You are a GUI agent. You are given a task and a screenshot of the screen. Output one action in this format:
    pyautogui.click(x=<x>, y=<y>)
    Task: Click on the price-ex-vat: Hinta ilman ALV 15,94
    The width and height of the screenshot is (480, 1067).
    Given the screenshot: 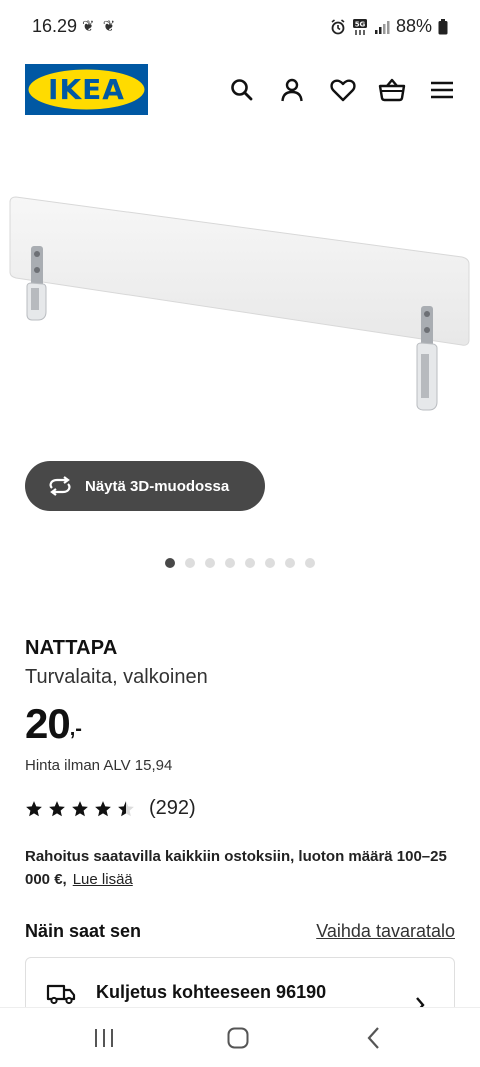 What is the action you would take?
    pyautogui.click(x=99, y=765)
    